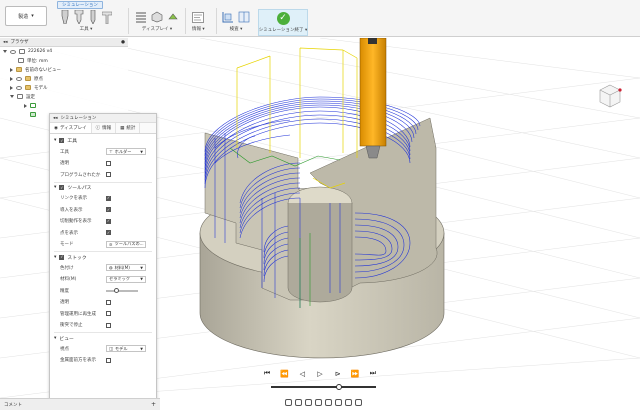 This screenshot has height=410, width=640. I want to click on tree-item-units: 単位: mm, so click(64, 60).